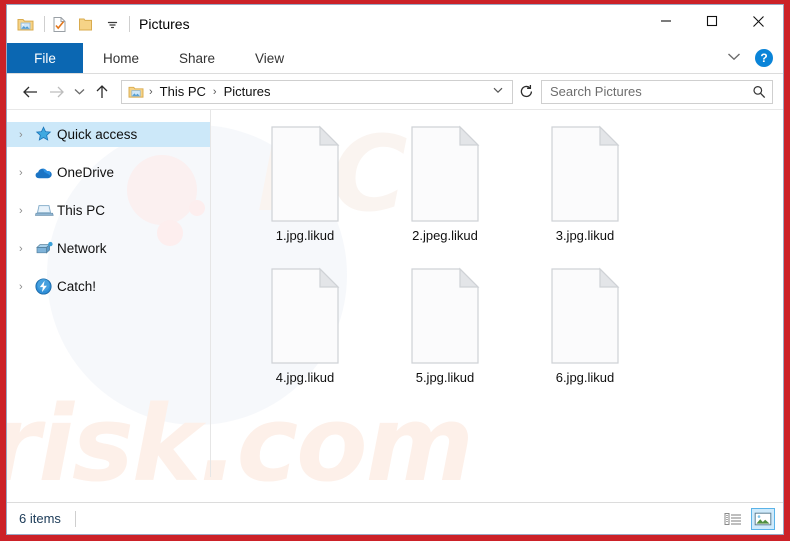  What do you see at coordinates (108, 210) in the screenshot?
I see `sidebar-item-this-pc: › This PC` at bounding box center [108, 210].